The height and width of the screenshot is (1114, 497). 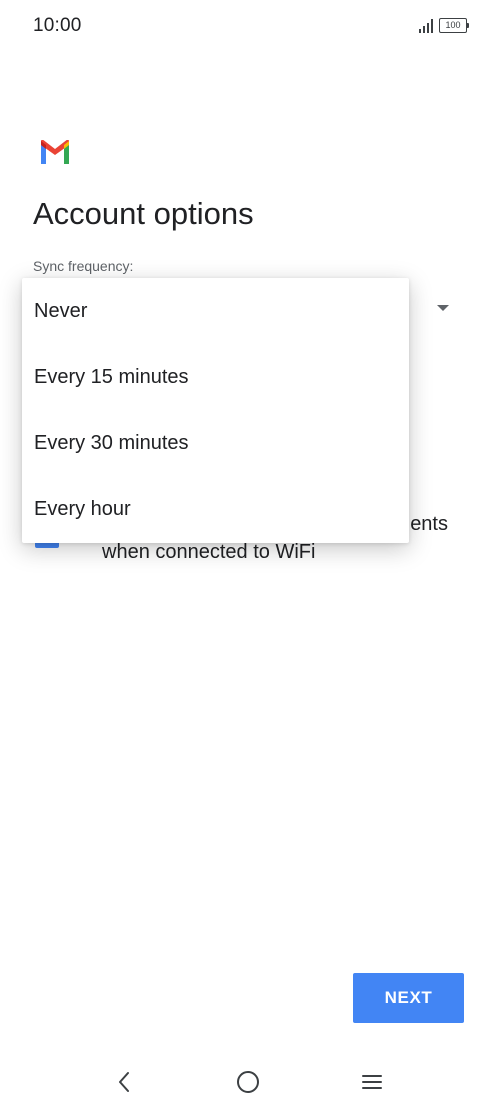 What do you see at coordinates (443, 308) in the screenshot?
I see `dropdown-arrow-icon` at bounding box center [443, 308].